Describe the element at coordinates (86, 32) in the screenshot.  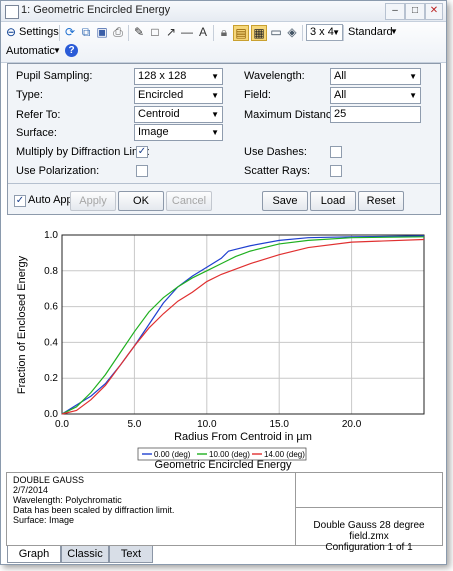
I see `copy-icon: ⧉` at that location.